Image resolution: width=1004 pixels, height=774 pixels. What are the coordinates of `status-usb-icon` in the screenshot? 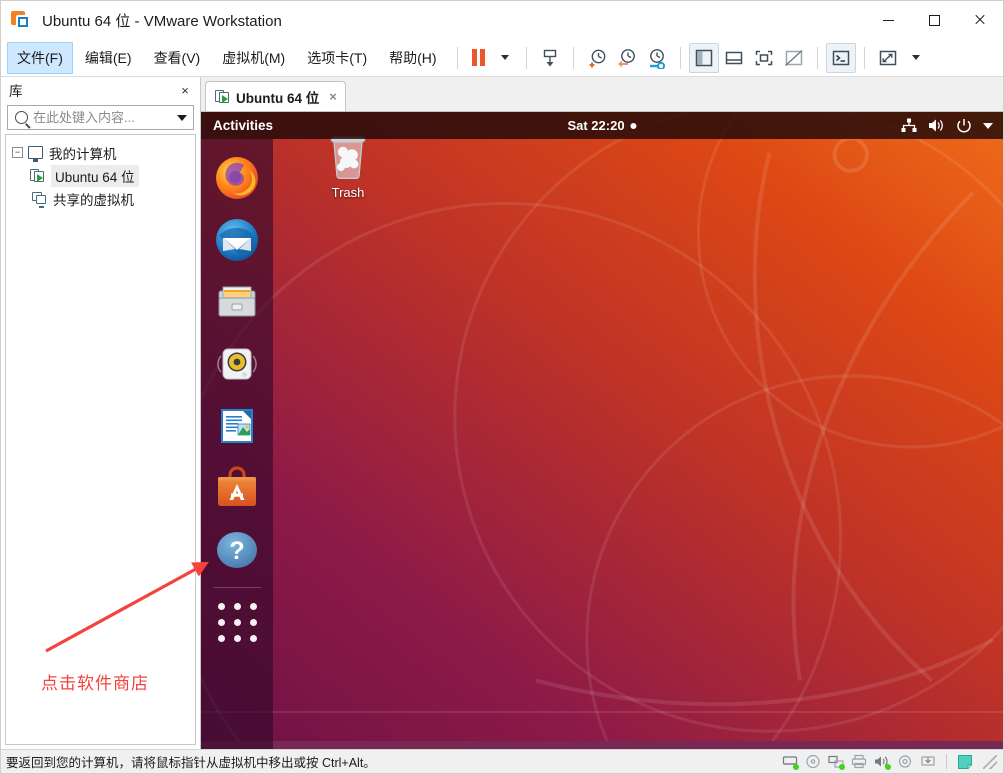 It's located at (905, 761).